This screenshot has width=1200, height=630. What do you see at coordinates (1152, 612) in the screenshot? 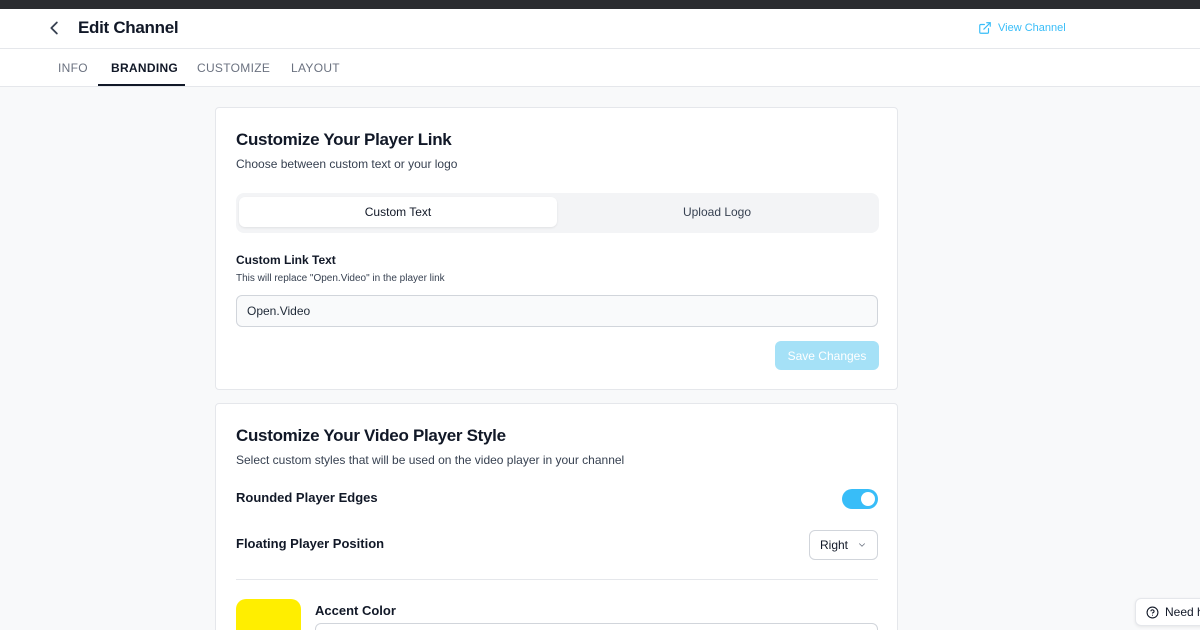
I see `help-circle-icon` at bounding box center [1152, 612].